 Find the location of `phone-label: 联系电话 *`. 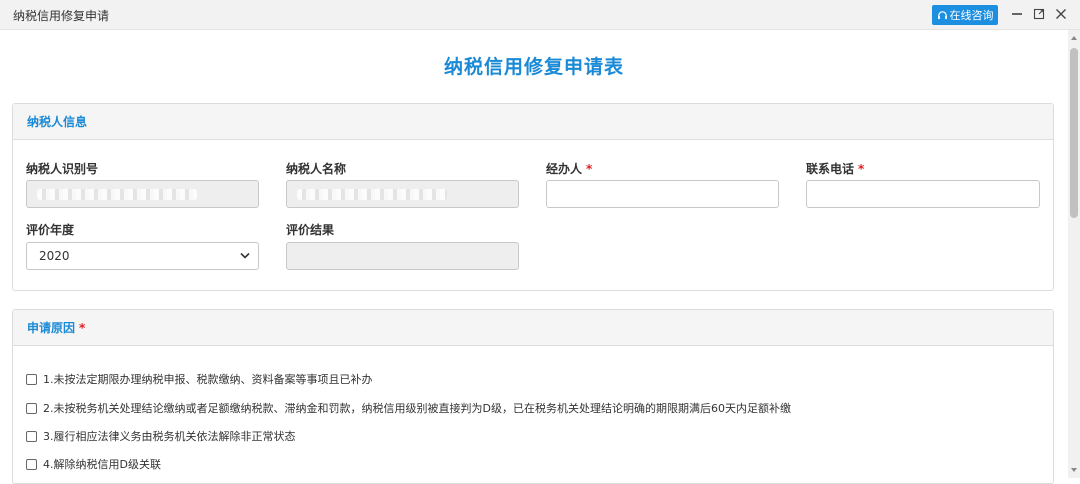

phone-label: 联系电话 * is located at coordinates (835, 168).